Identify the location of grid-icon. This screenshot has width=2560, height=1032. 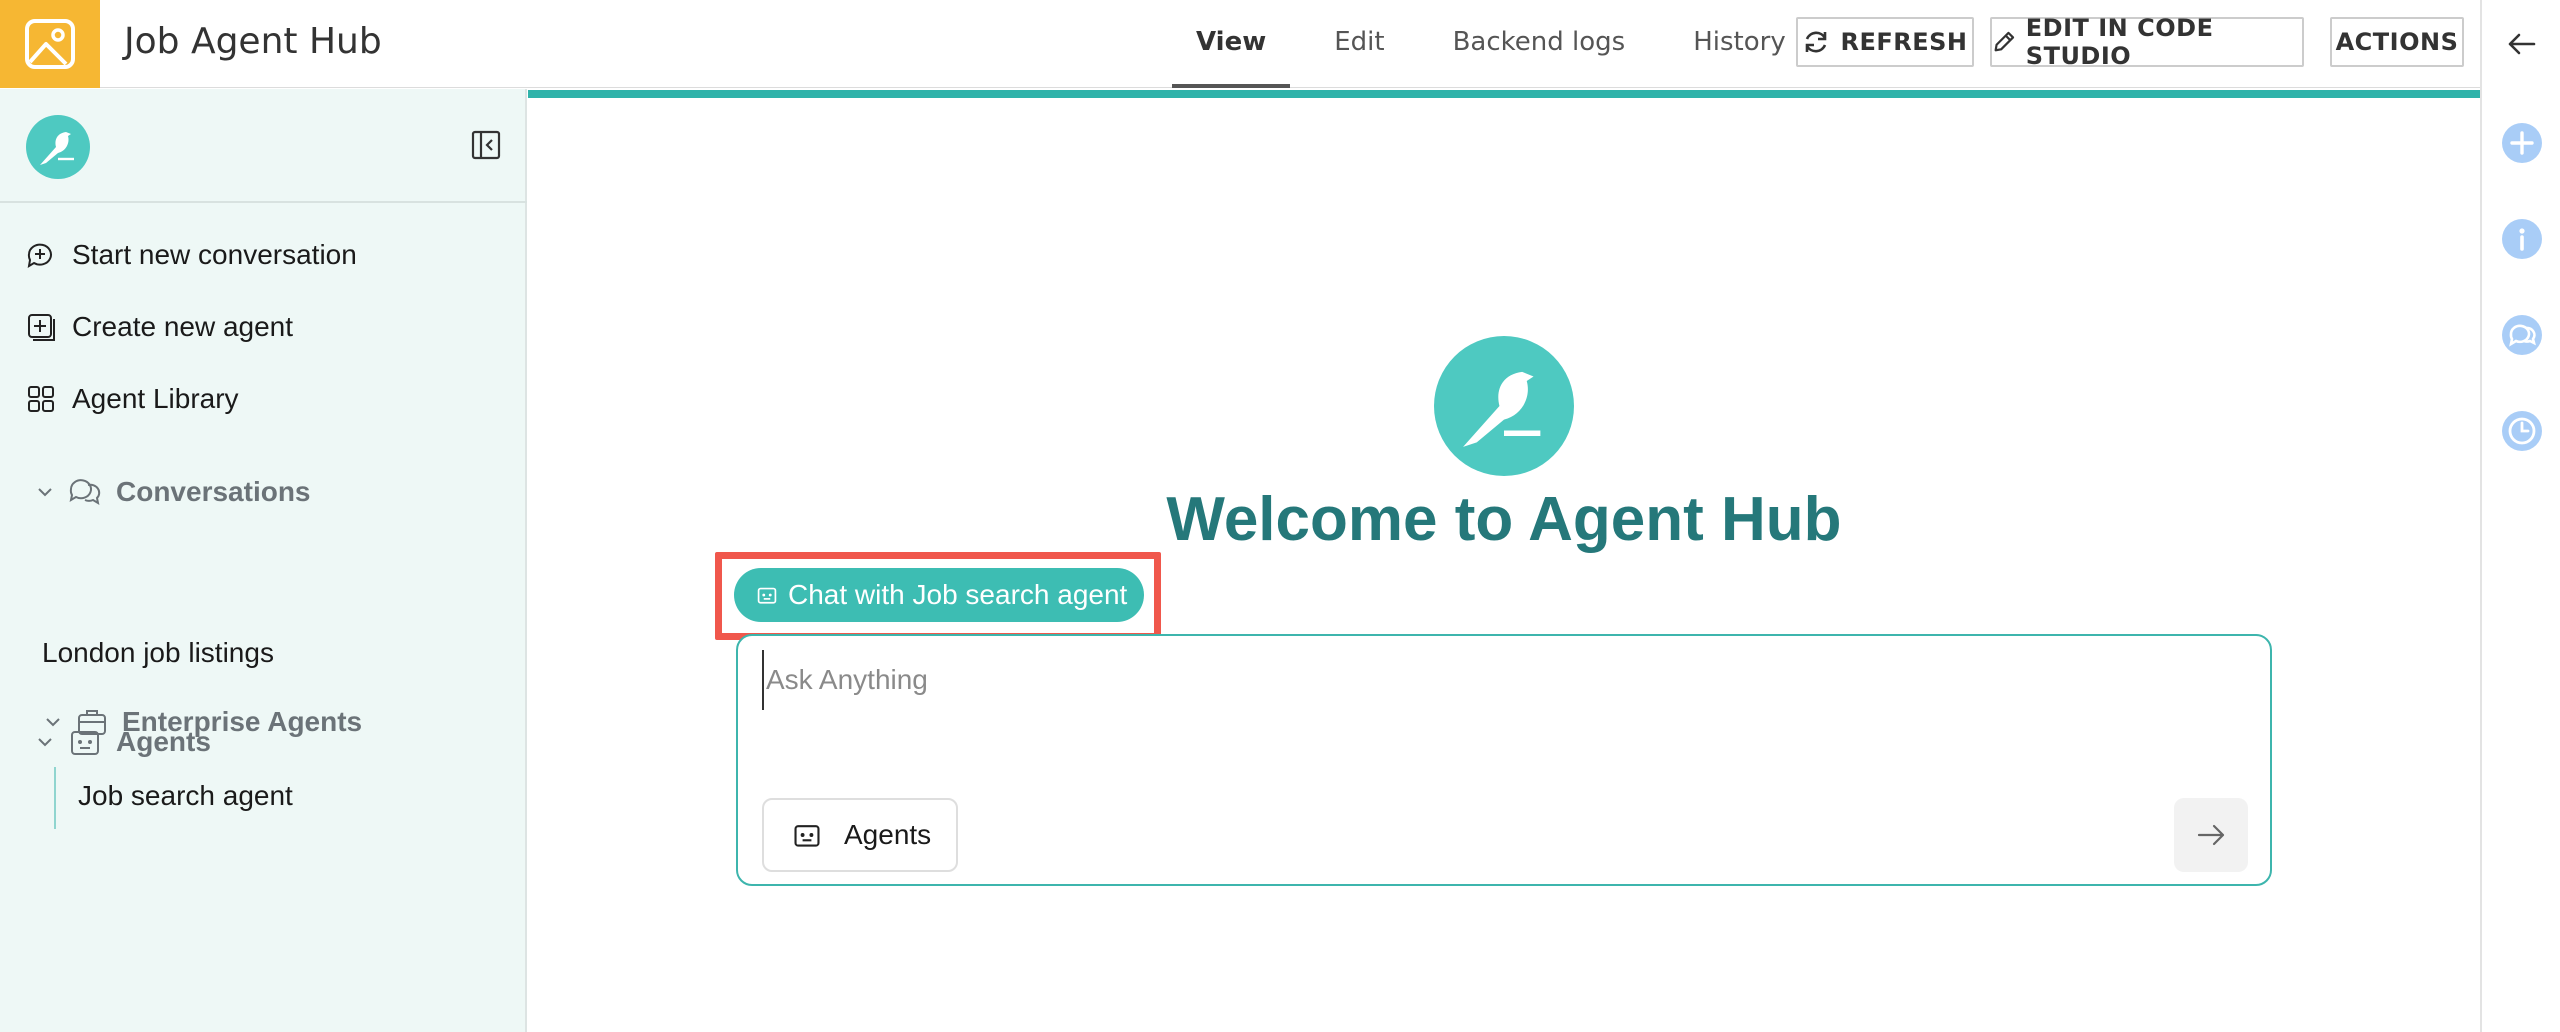
(41, 399).